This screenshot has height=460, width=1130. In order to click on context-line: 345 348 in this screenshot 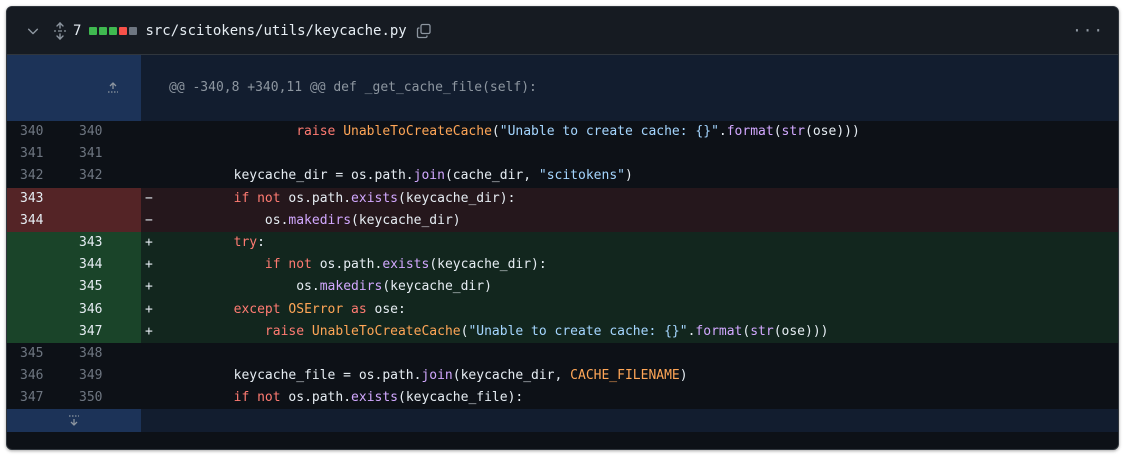, I will do `click(562, 354)`.